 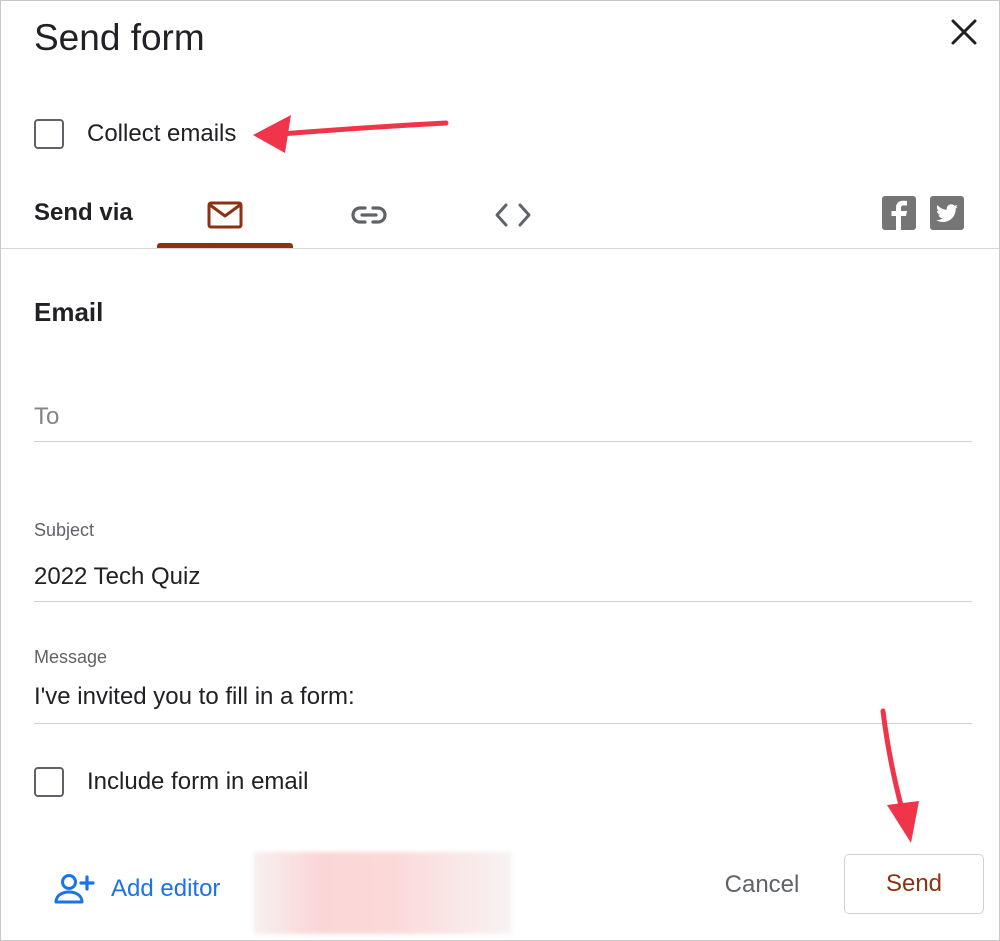 I want to click on arrow-to-send, so click(x=899, y=775).